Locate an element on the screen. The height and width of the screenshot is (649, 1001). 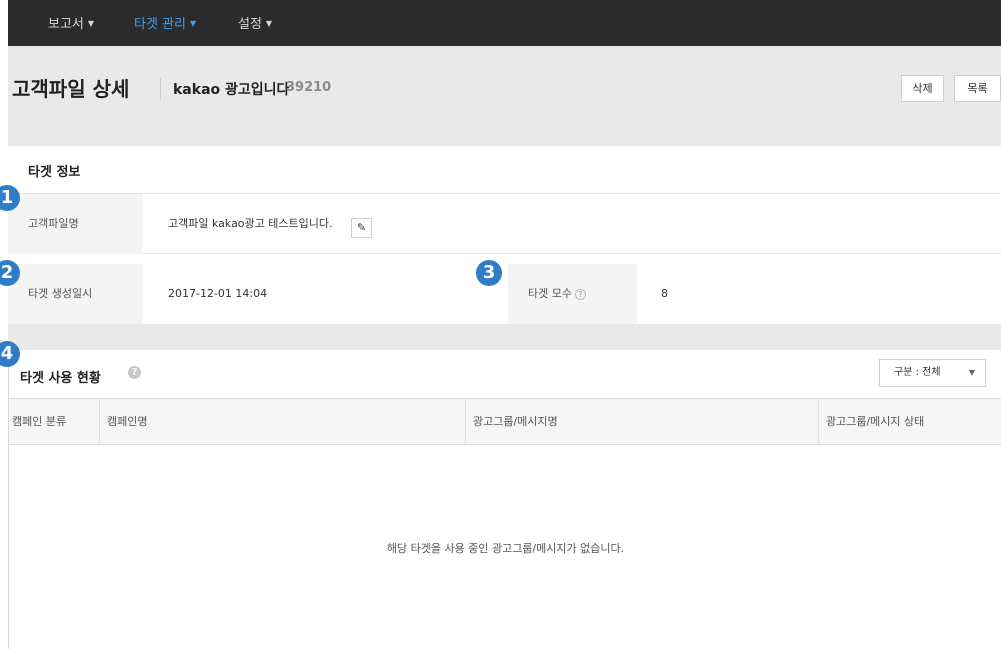
col-campaign-name: 캠페인명 is located at coordinates (127, 421).